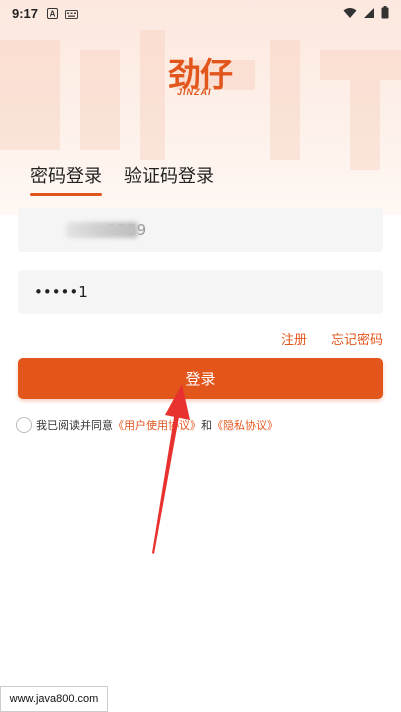  What do you see at coordinates (200, 378) in the screenshot?
I see `login-button: 登录` at bounding box center [200, 378].